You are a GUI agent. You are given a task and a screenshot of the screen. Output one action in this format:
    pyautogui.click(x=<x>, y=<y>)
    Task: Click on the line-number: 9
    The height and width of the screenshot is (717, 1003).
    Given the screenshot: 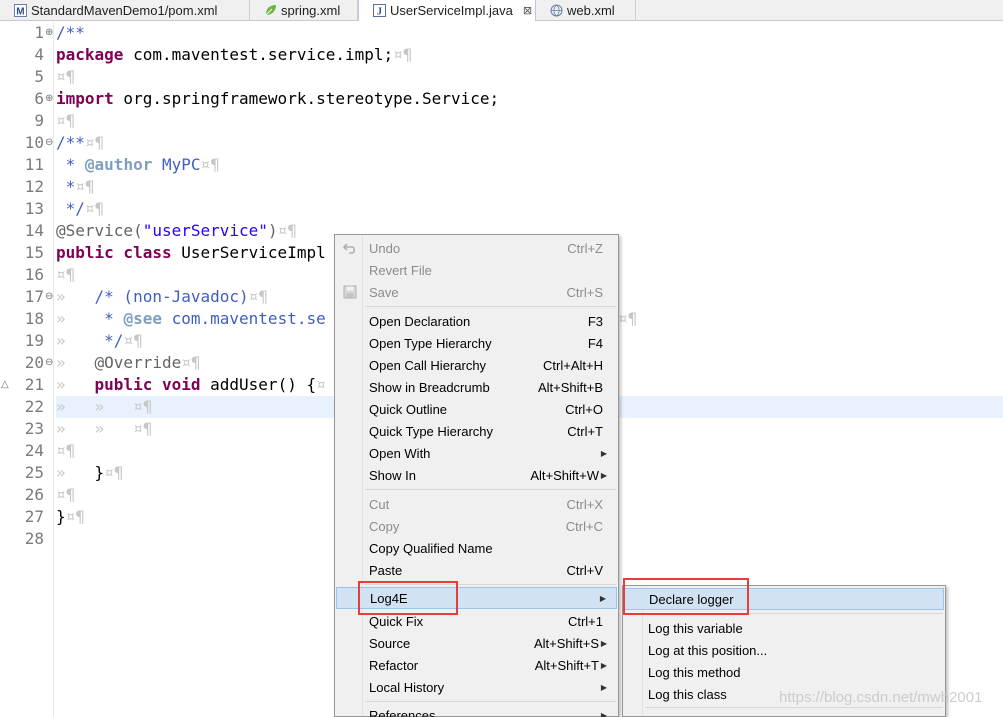 What is the action you would take?
    pyautogui.click(x=39, y=120)
    